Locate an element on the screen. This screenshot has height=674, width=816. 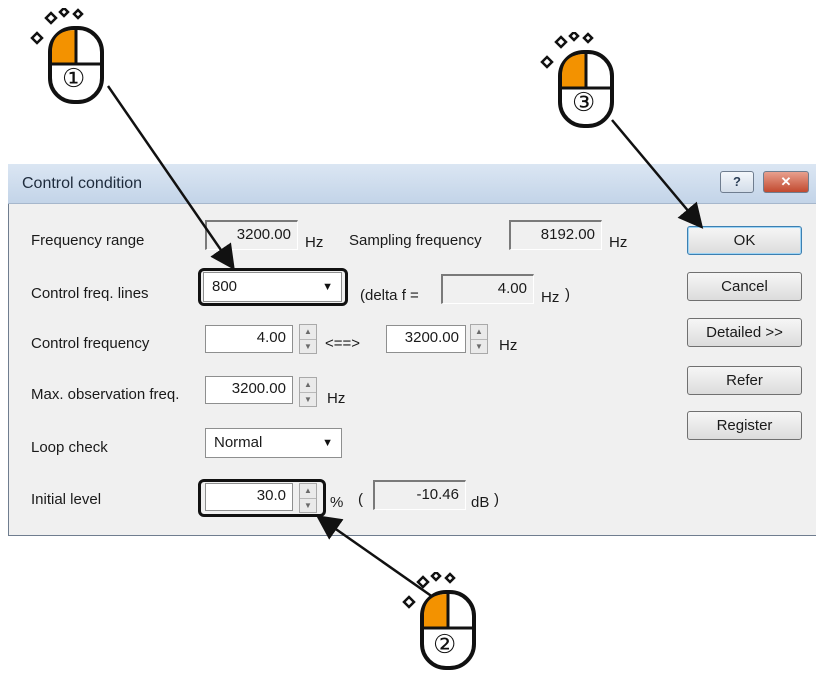
arrow-step1 is located at coordinates (170, 178).